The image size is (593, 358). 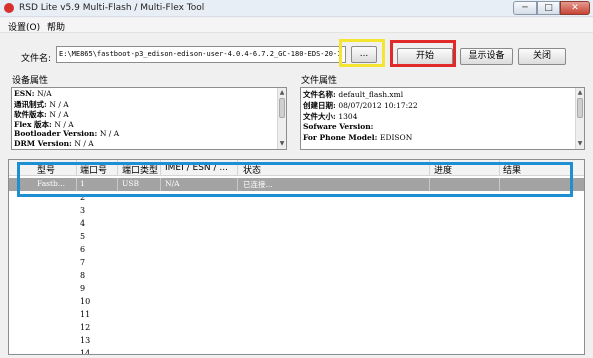 I want to click on motorola-logo-icon, so click(x=9, y=8).